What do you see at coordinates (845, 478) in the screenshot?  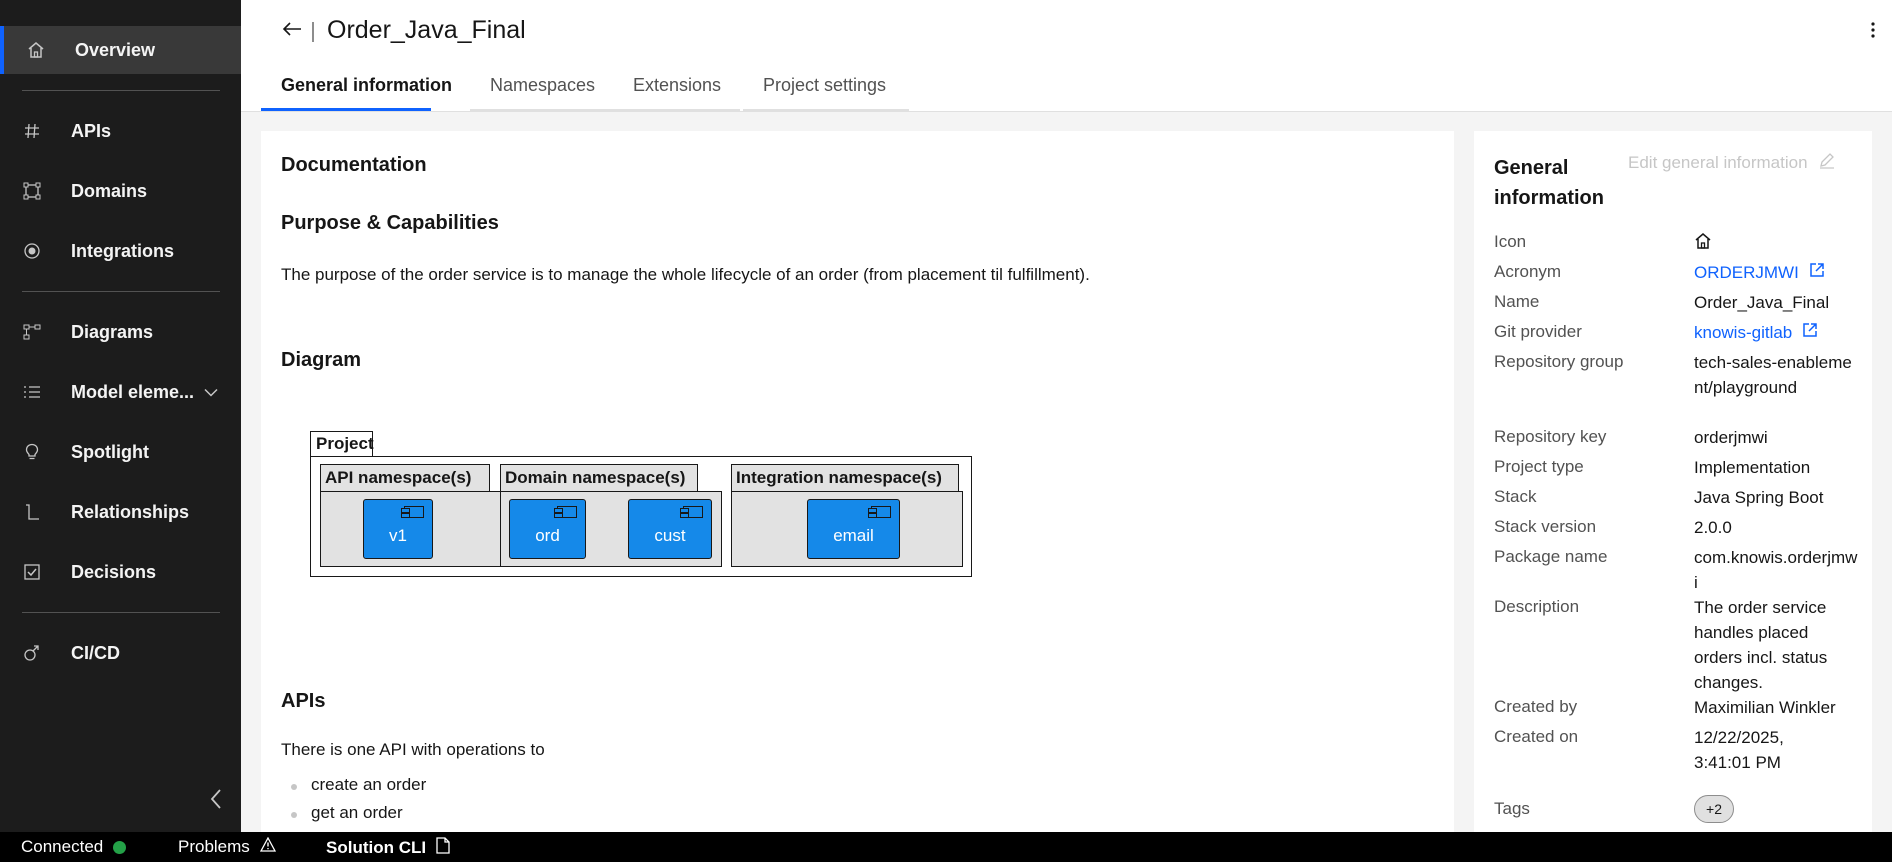 I see `integration-namespace-label: Integration namespace(s)` at bounding box center [845, 478].